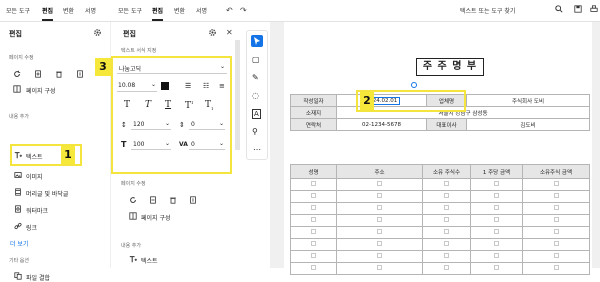 This screenshot has width=600, height=282. Describe the element at coordinates (139, 124) in the screenshot. I see `line-spacing-value: 120` at that location.